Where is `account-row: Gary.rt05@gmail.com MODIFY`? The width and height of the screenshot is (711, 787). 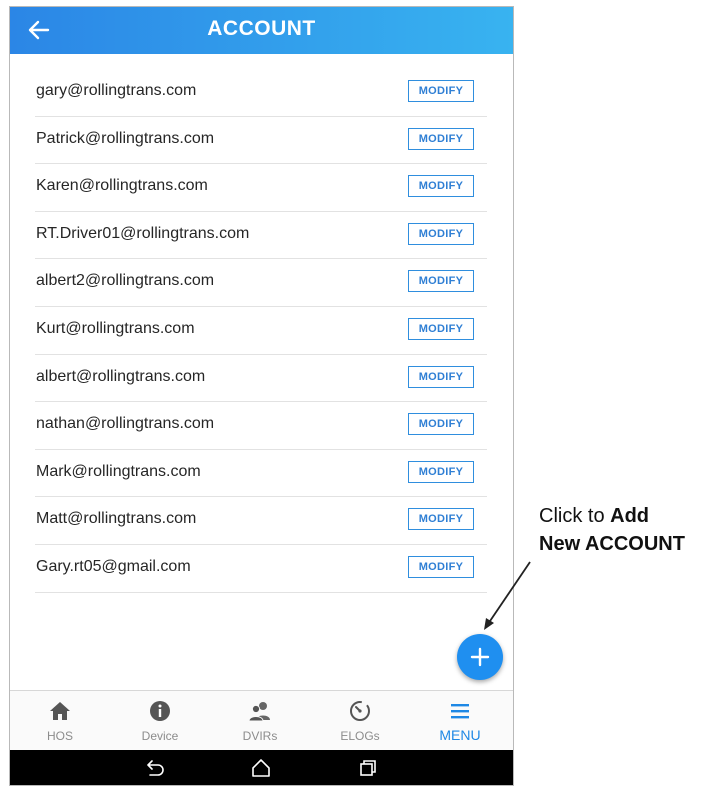
account-row: Gary.rt05@gmail.com MODIFY is located at coordinates (261, 569).